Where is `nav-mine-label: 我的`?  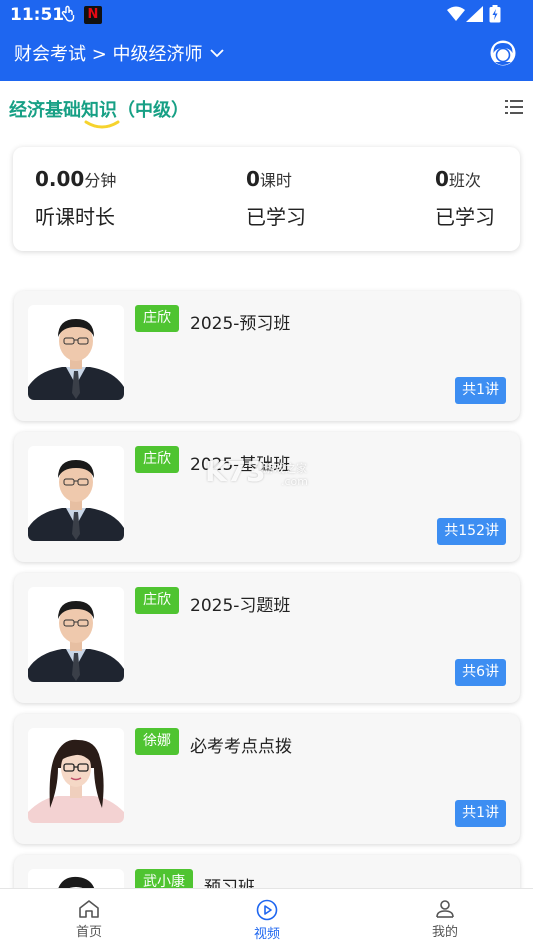
nav-mine-label: 我的 is located at coordinates (444, 932).